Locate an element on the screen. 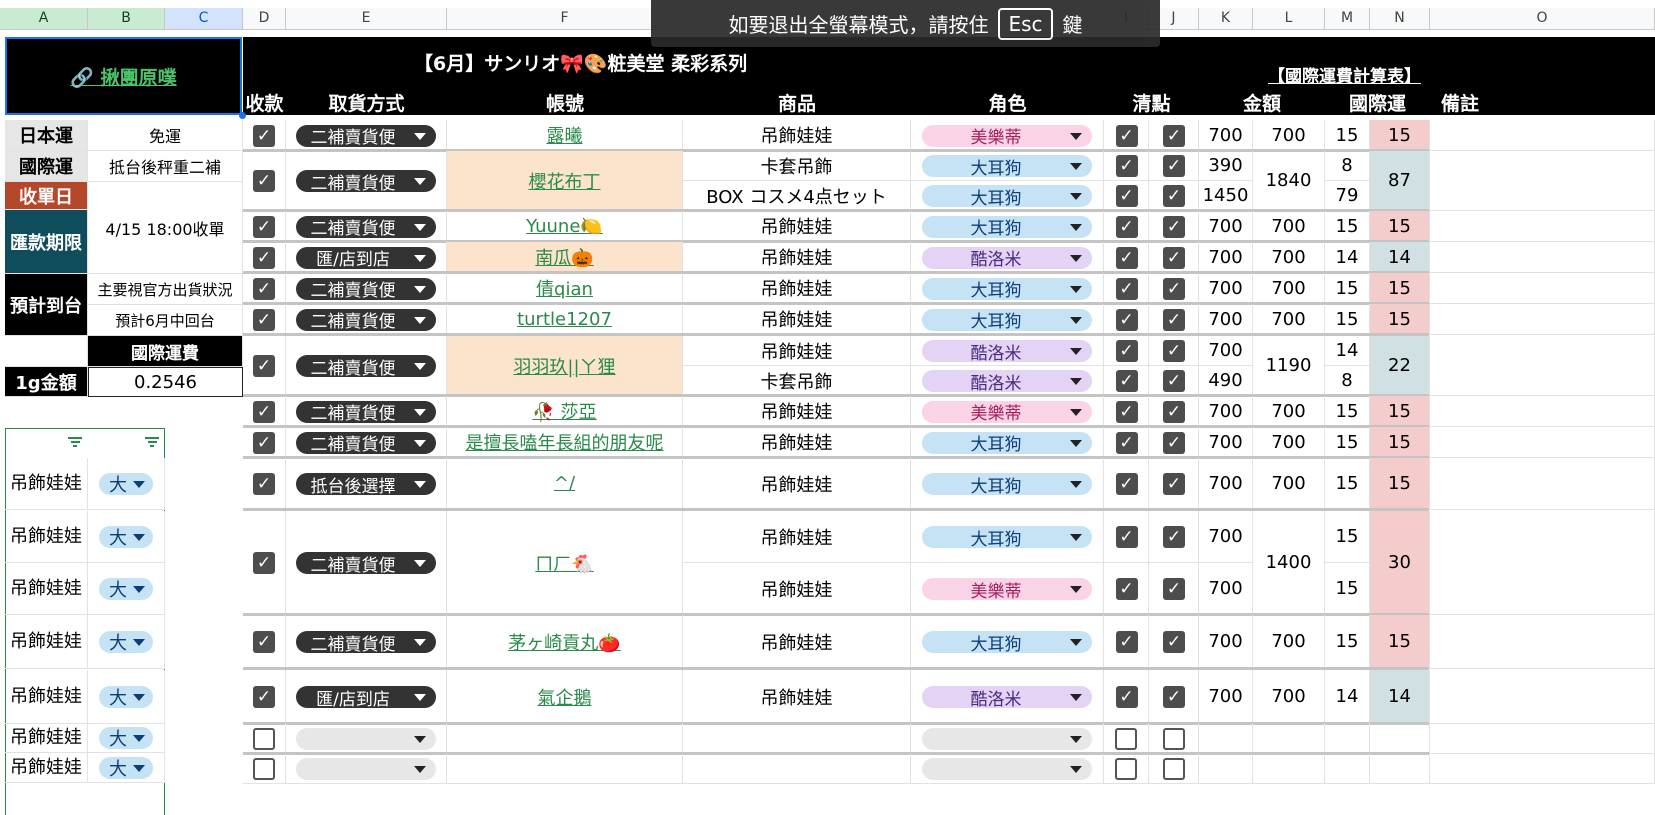 The width and height of the screenshot is (1655, 815). account-link: 🥀 莎亞 is located at coordinates (564, 411).